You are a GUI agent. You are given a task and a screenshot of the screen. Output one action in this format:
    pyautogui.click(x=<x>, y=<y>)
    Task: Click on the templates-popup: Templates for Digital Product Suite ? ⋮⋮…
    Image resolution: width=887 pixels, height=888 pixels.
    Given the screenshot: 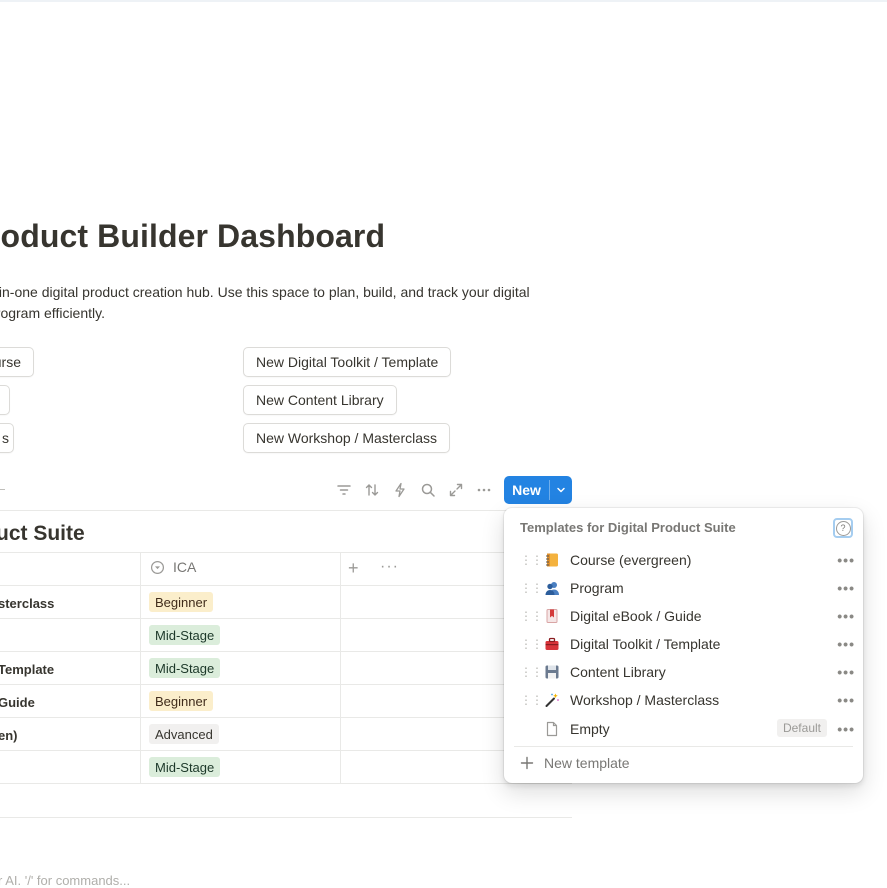 What is the action you would take?
    pyautogui.click(x=683, y=645)
    